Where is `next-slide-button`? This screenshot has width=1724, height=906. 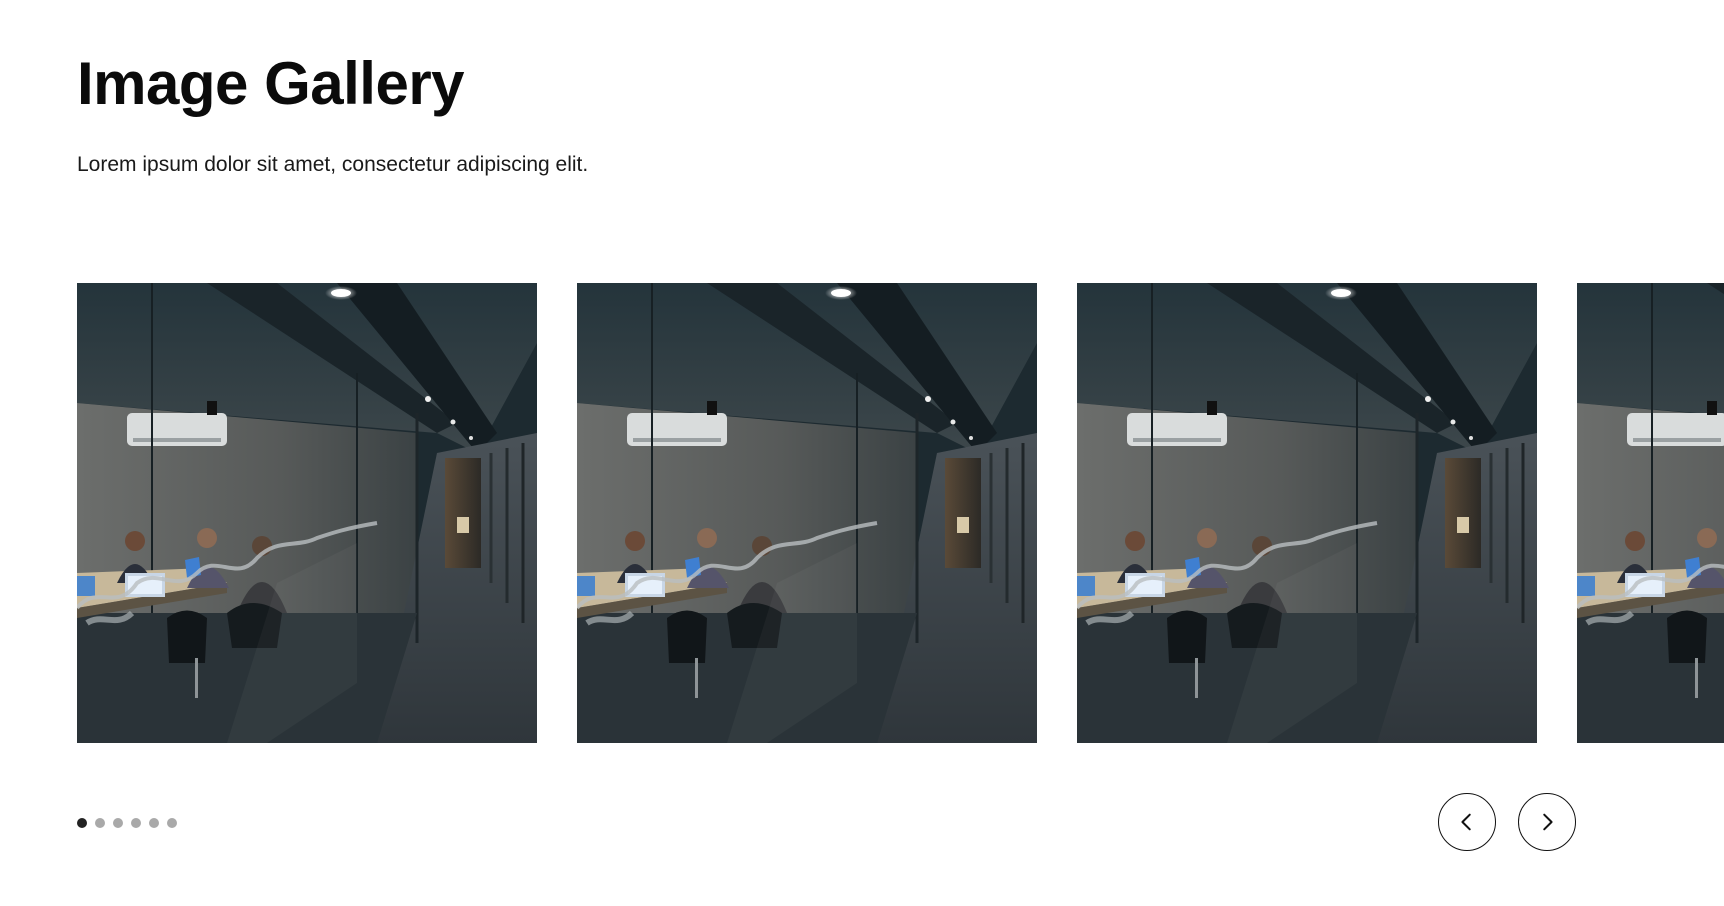
next-slide-button is located at coordinates (1547, 822).